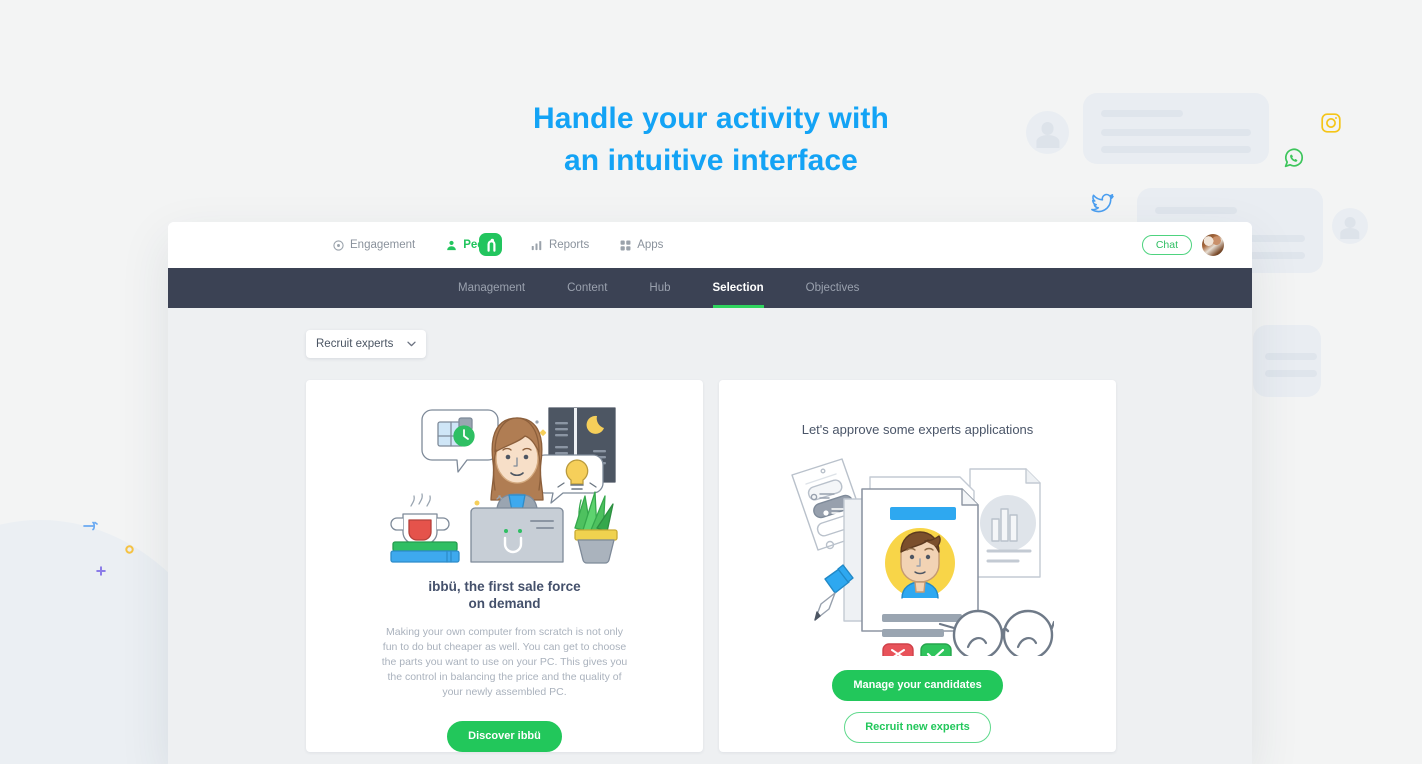 This screenshot has width=1422, height=764. I want to click on target-icon, so click(338, 245).